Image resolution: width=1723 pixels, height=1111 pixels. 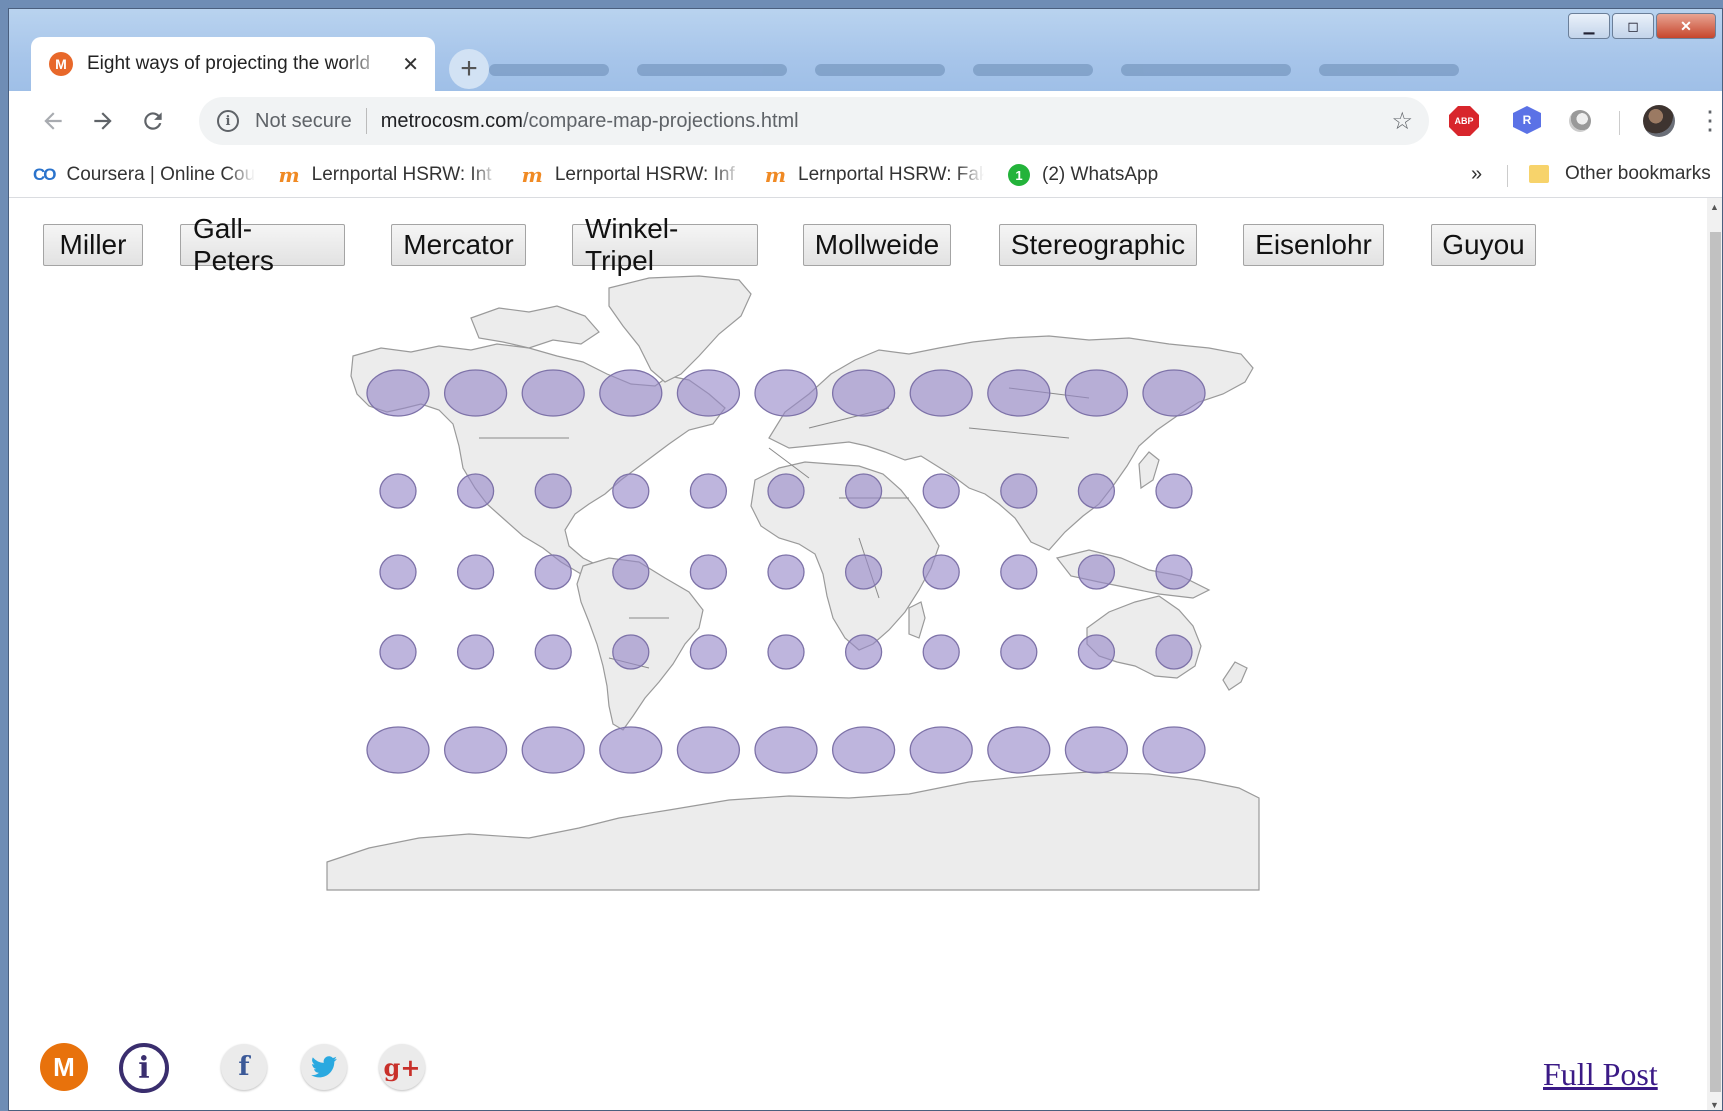 I want to click on back-arrow-icon, so click(x=53, y=121).